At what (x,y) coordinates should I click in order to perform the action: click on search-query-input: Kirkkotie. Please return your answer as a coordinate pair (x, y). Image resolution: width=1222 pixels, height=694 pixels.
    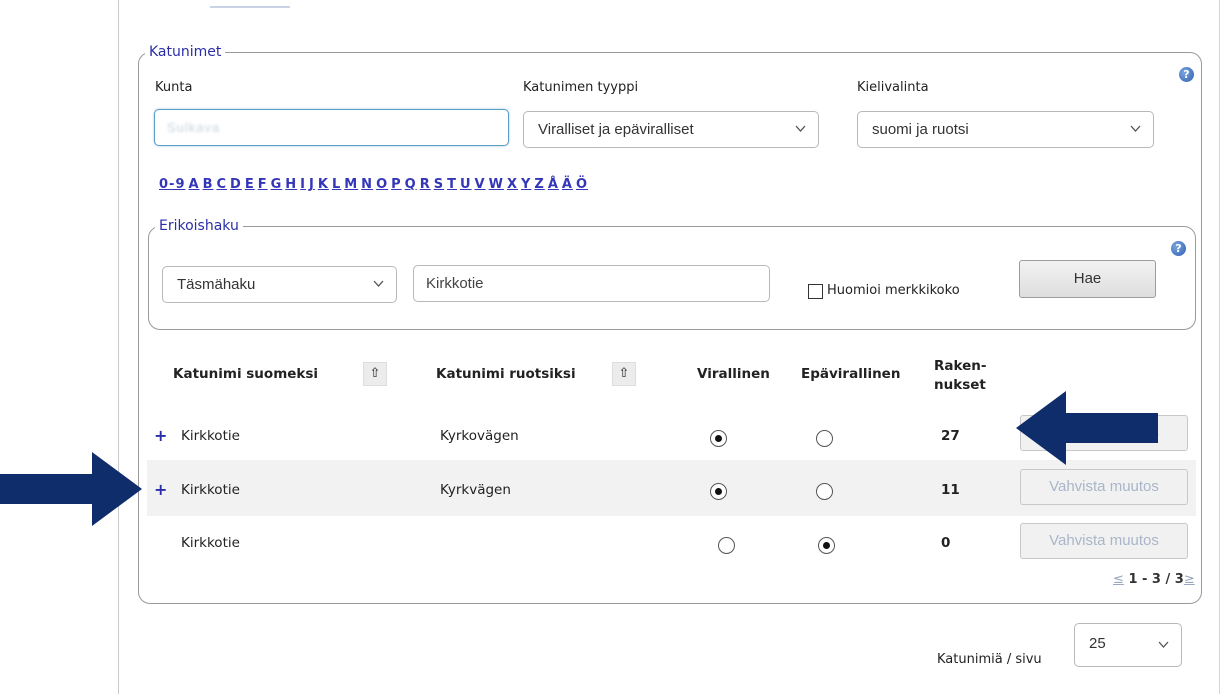
    Looking at the image, I should click on (591, 283).